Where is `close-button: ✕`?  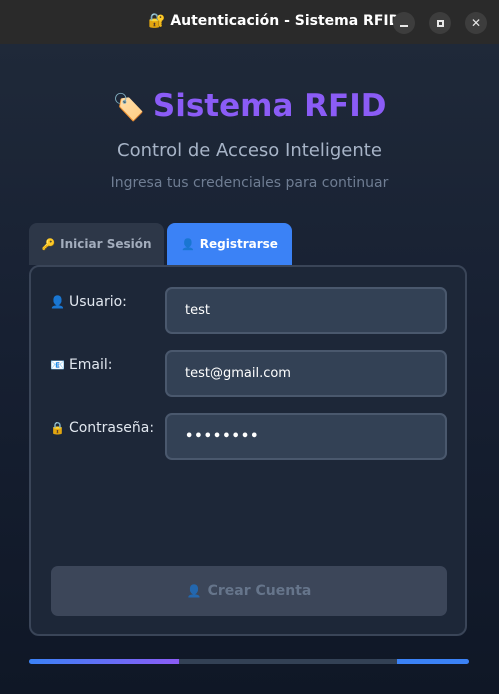 close-button: ✕ is located at coordinates (476, 23).